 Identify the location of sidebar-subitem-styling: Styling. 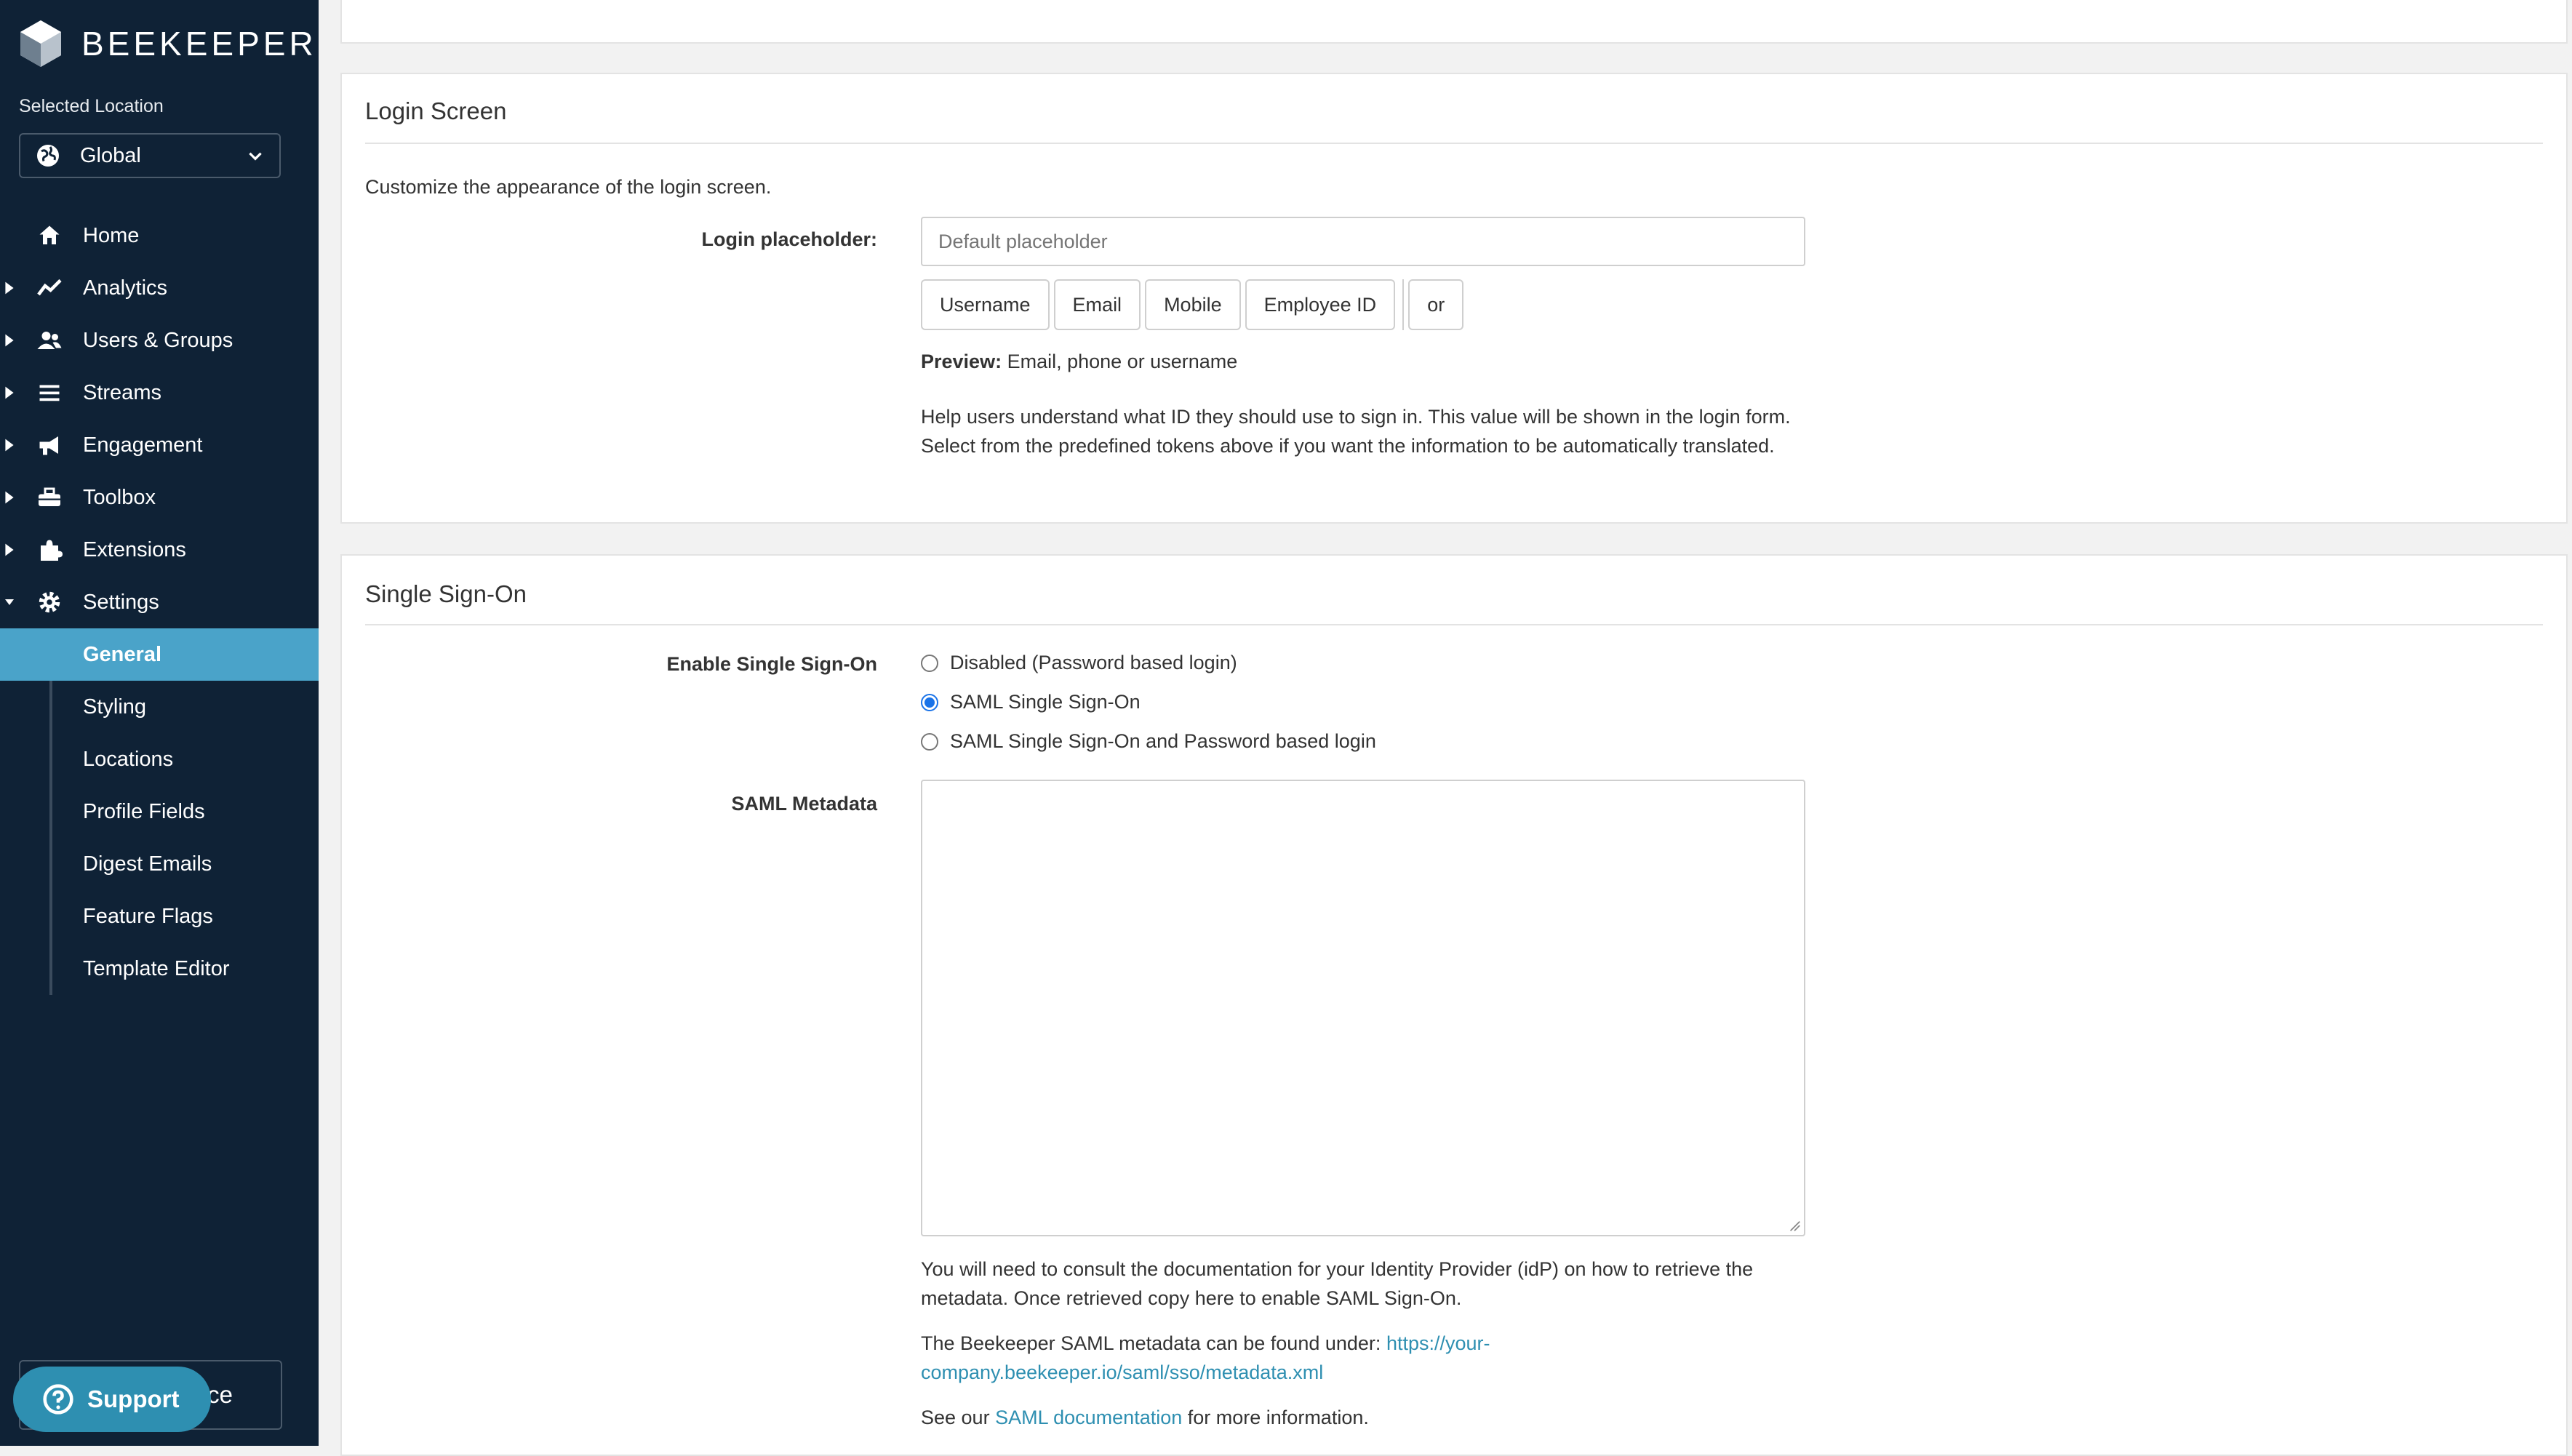
(159, 707).